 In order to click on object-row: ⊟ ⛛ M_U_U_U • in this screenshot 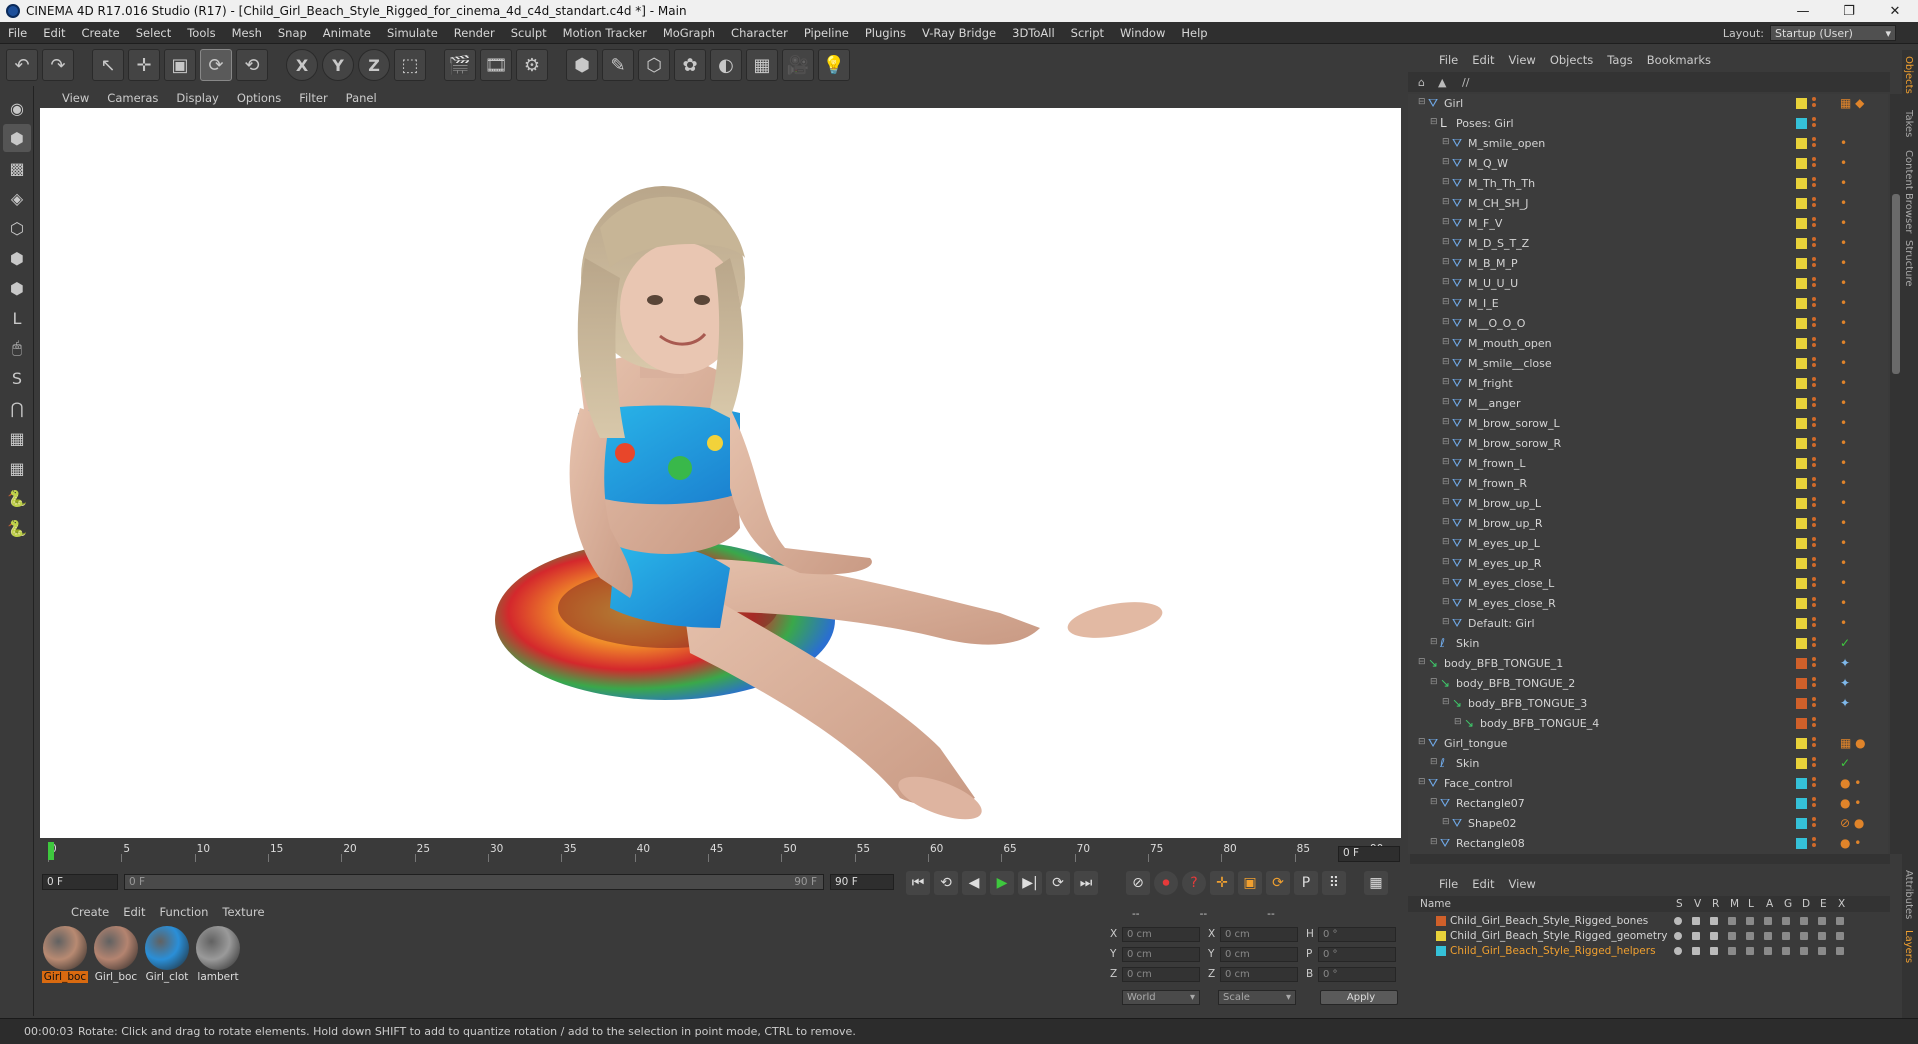, I will do `click(1648, 284)`.